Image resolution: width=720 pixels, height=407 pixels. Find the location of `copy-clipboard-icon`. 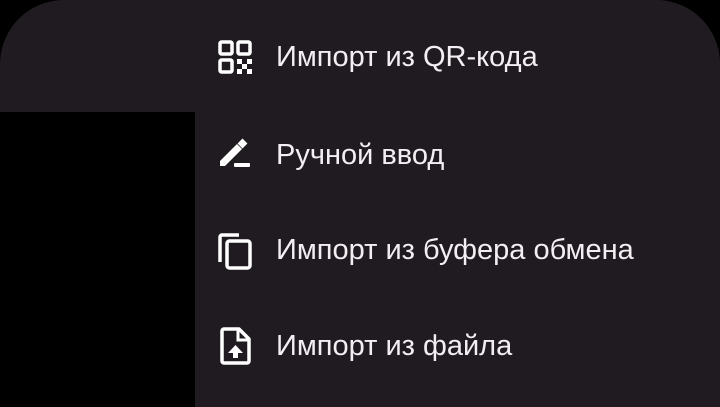

copy-clipboard-icon is located at coordinates (235, 250).